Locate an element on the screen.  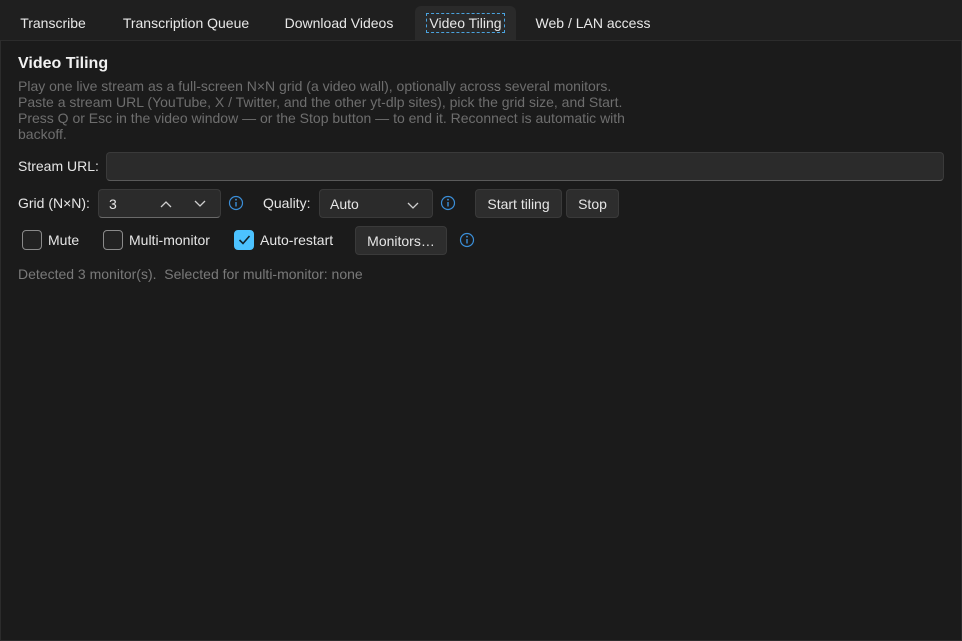
tab-web-lan-access: Web / LAN access is located at coordinates (593, 23).